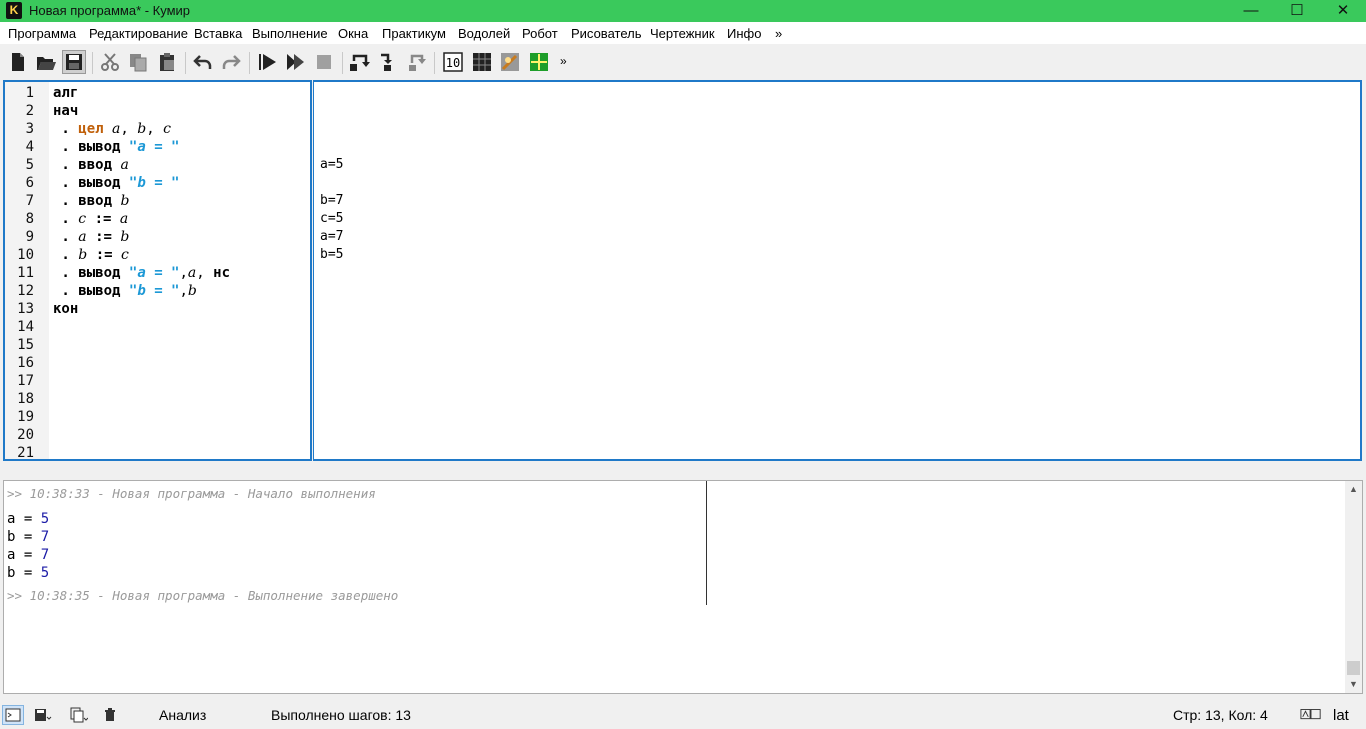 The width and height of the screenshot is (1366, 729). Describe the element at coordinates (91, 201) in the screenshot. I see `code-text: . ввод b` at that location.